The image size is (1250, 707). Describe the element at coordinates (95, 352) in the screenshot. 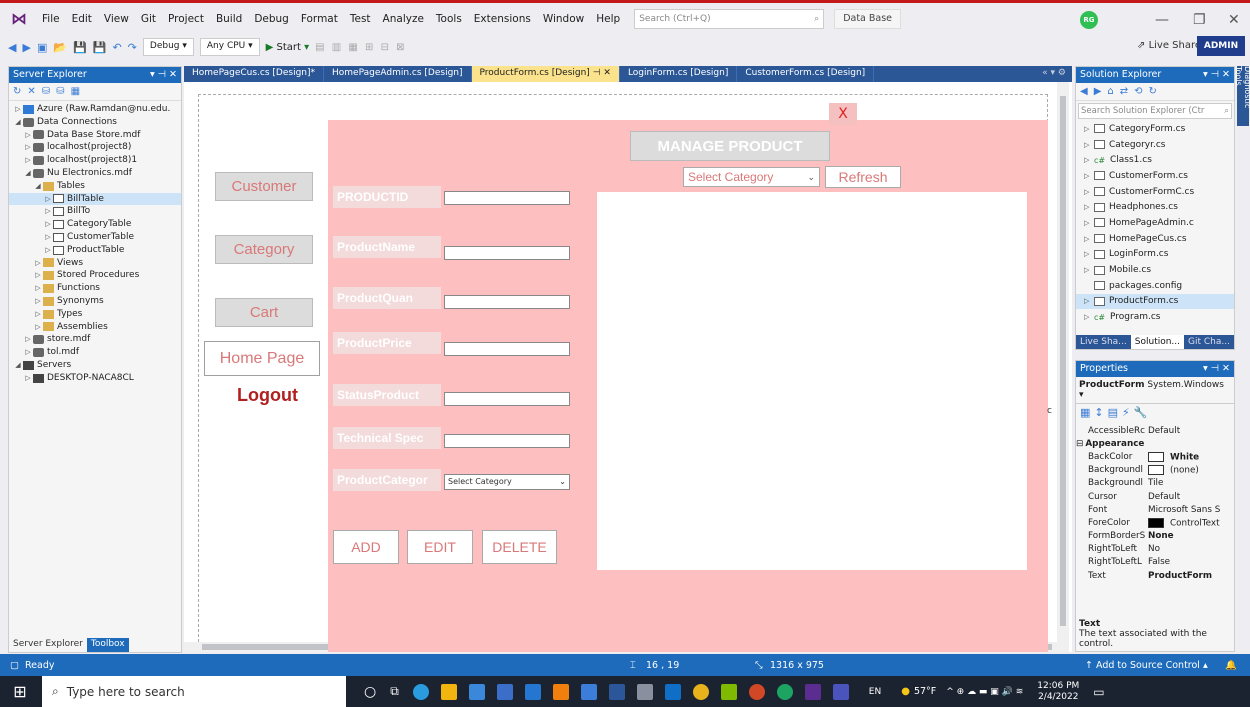

I see `tree-item: ▷ tol.mdf` at that location.